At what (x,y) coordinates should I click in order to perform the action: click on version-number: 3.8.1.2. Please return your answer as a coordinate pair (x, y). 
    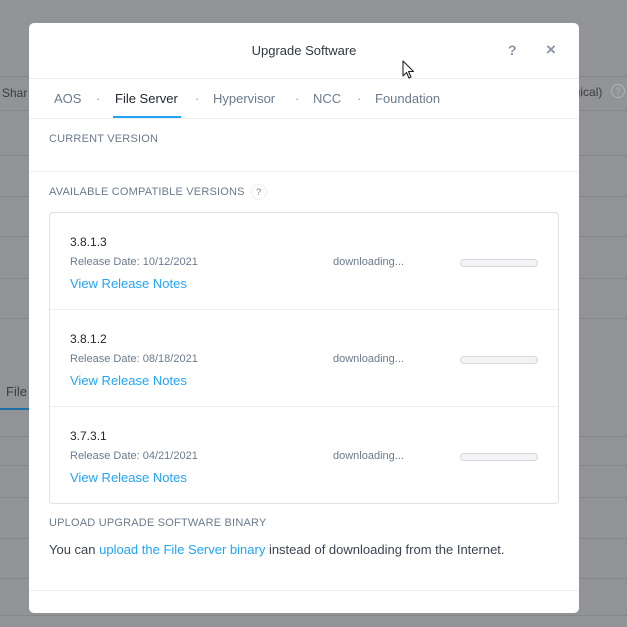
    Looking at the image, I should click on (88, 339).